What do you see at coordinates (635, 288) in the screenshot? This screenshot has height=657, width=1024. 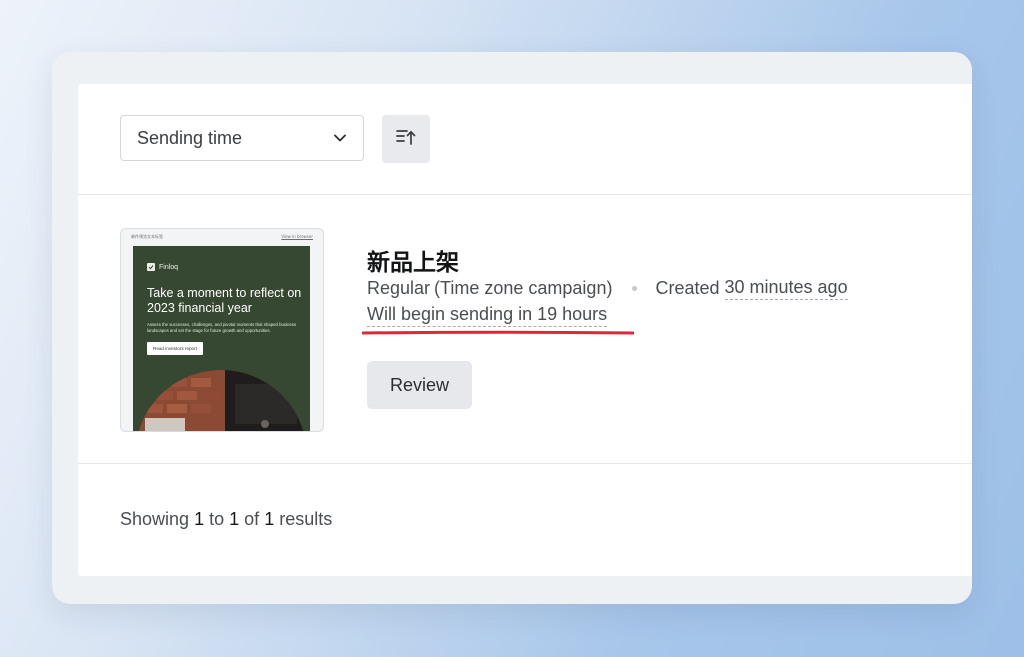 I see `separator-dot` at bounding box center [635, 288].